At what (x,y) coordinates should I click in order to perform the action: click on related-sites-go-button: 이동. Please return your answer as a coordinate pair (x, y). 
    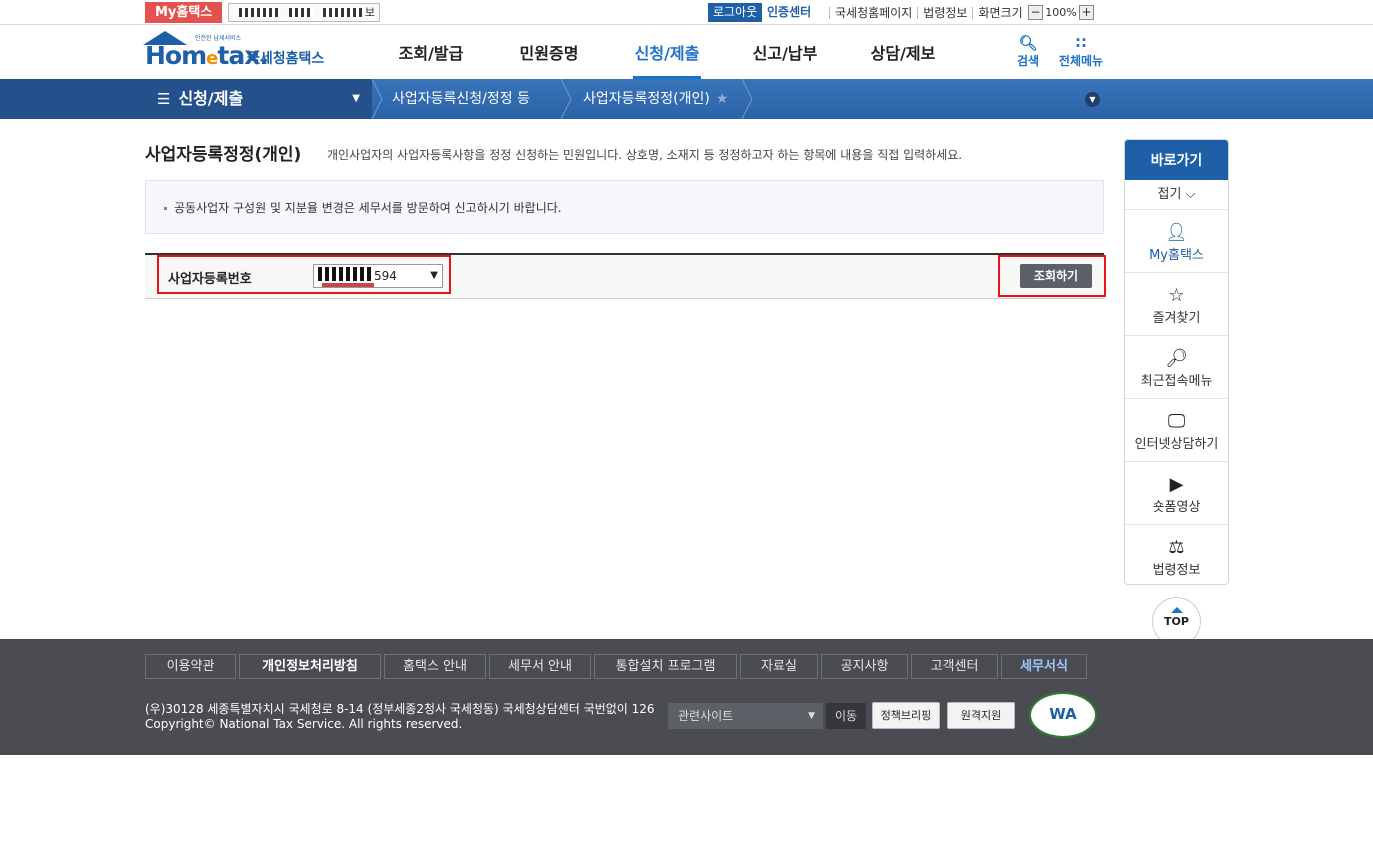
    Looking at the image, I should click on (846, 716).